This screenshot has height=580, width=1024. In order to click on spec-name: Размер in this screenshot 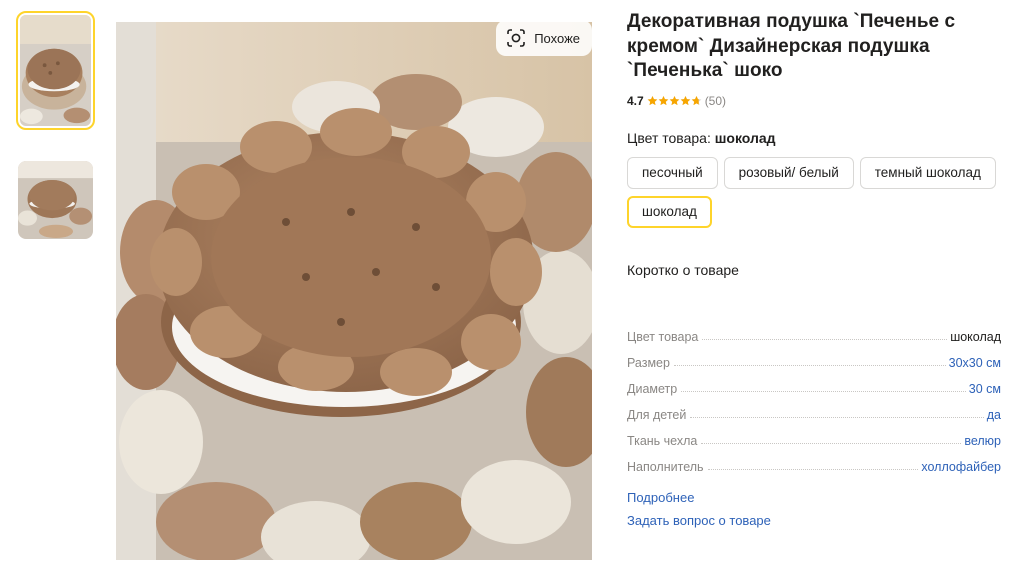, I will do `click(648, 362)`.